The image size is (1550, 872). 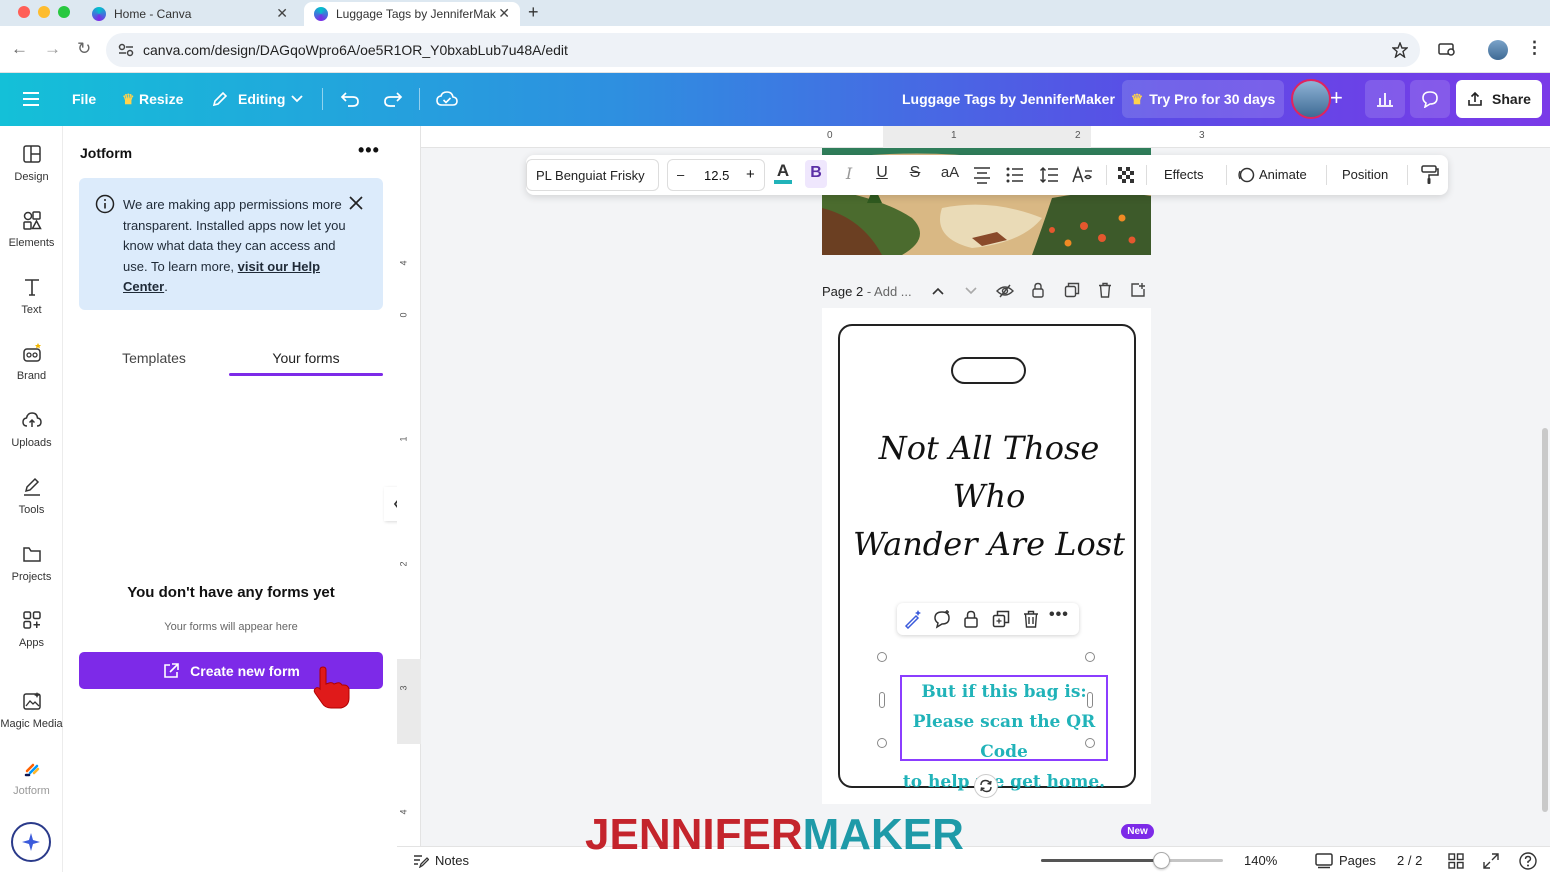 What do you see at coordinates (31, 777) in the screenshot?
I see `sidebar-item-jotform: Jotform` at bounding box center [31, 777].